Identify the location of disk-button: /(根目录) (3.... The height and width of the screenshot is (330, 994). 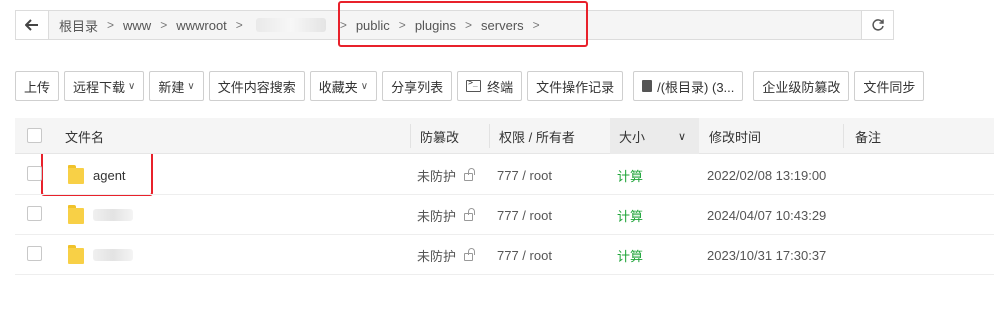
(688, 86).